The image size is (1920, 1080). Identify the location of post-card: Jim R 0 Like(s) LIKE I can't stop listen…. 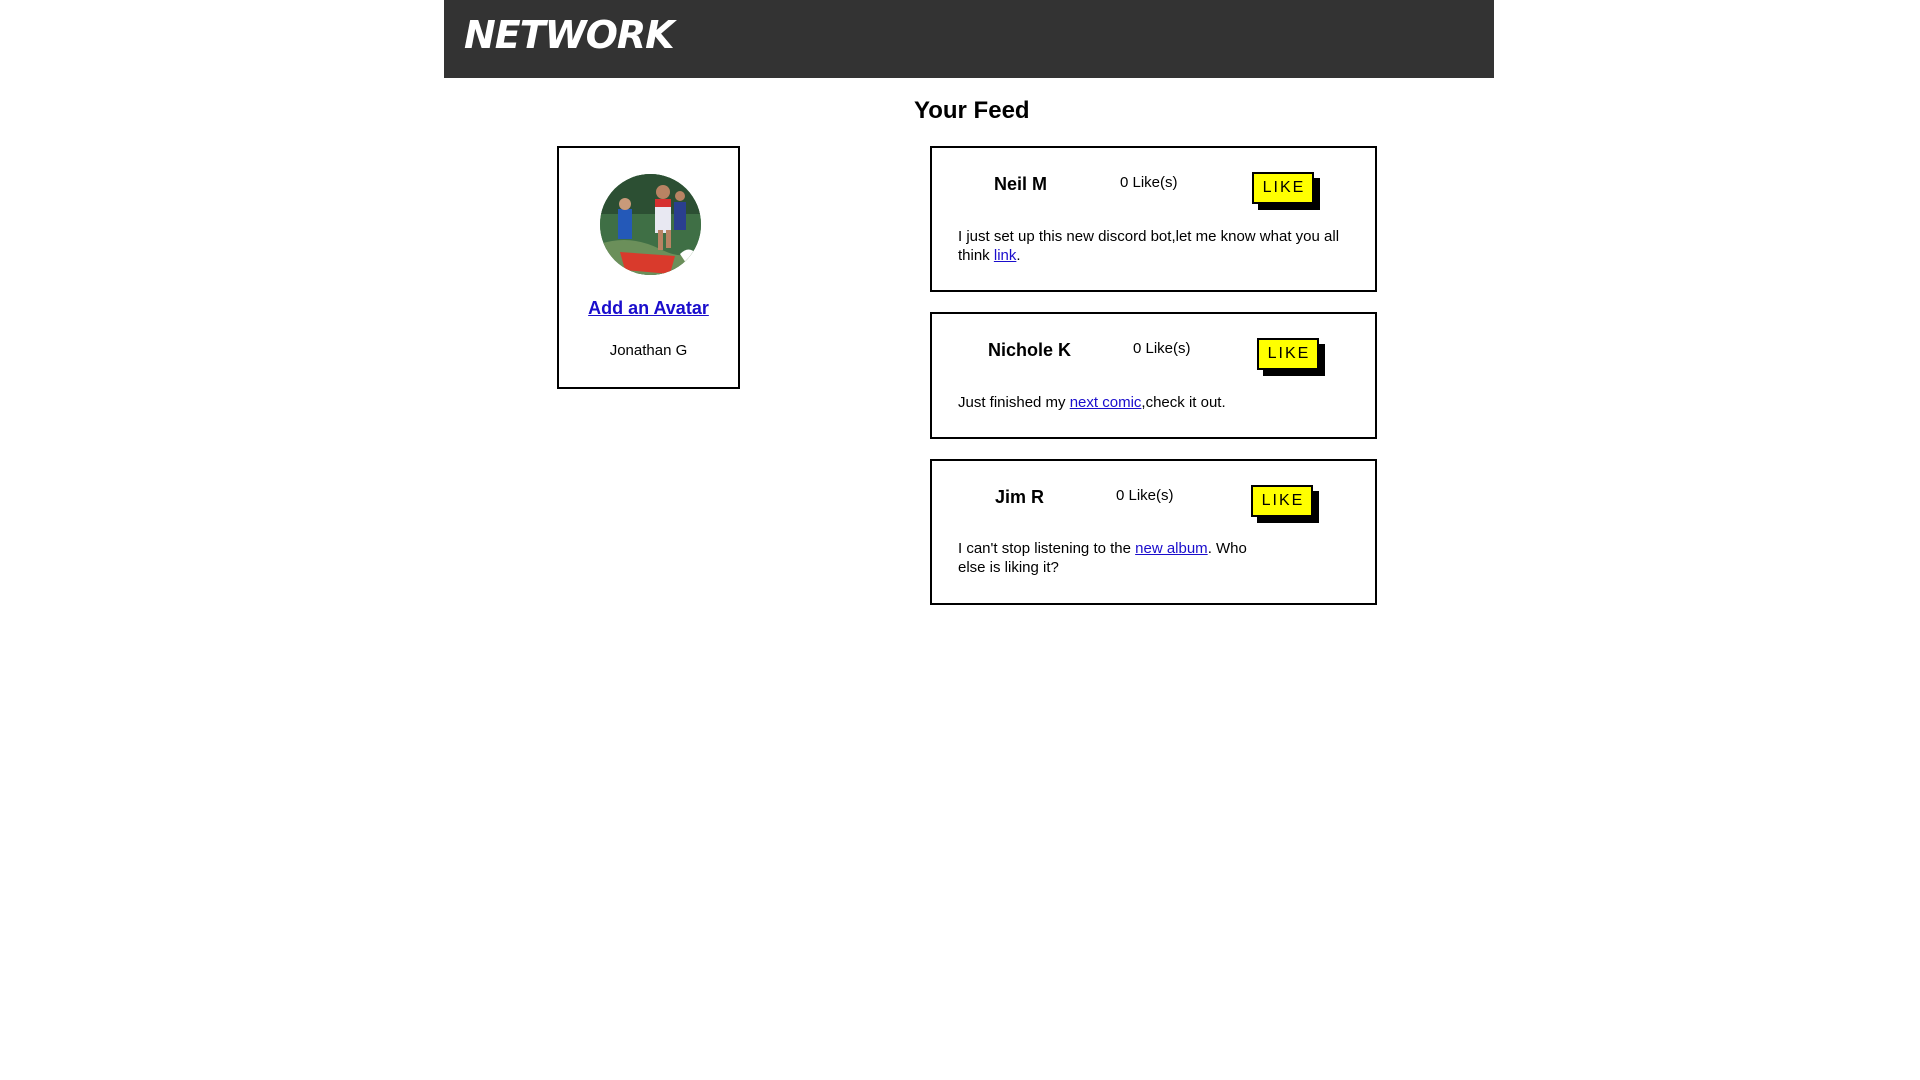
(1153, 532).